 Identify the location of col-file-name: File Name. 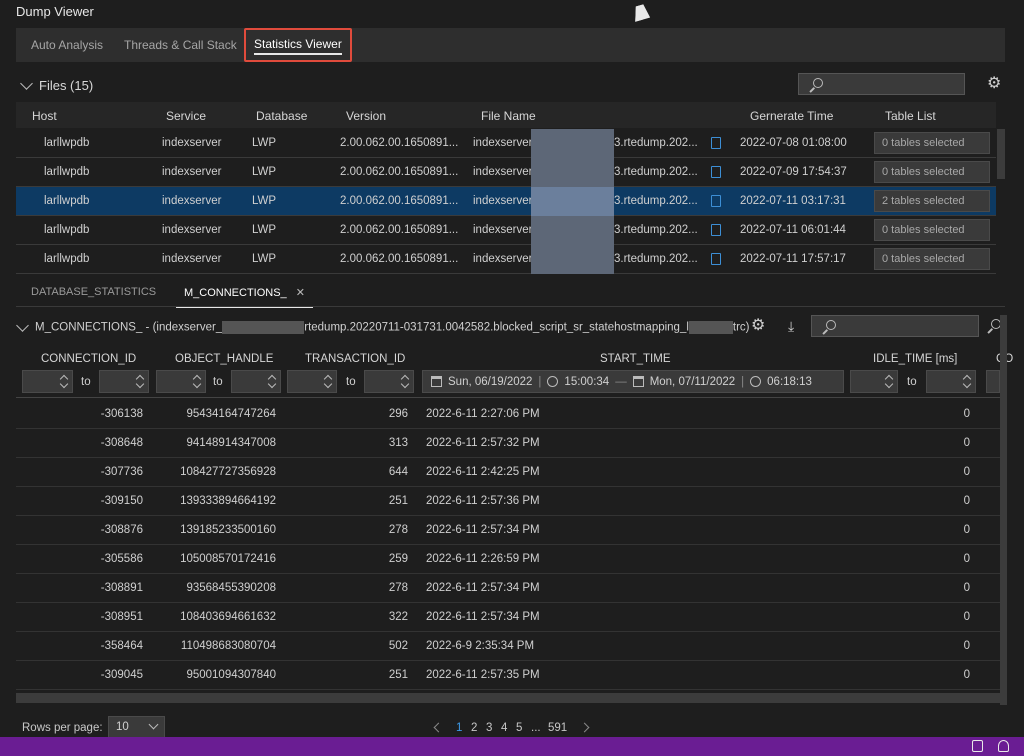
(508, 116).